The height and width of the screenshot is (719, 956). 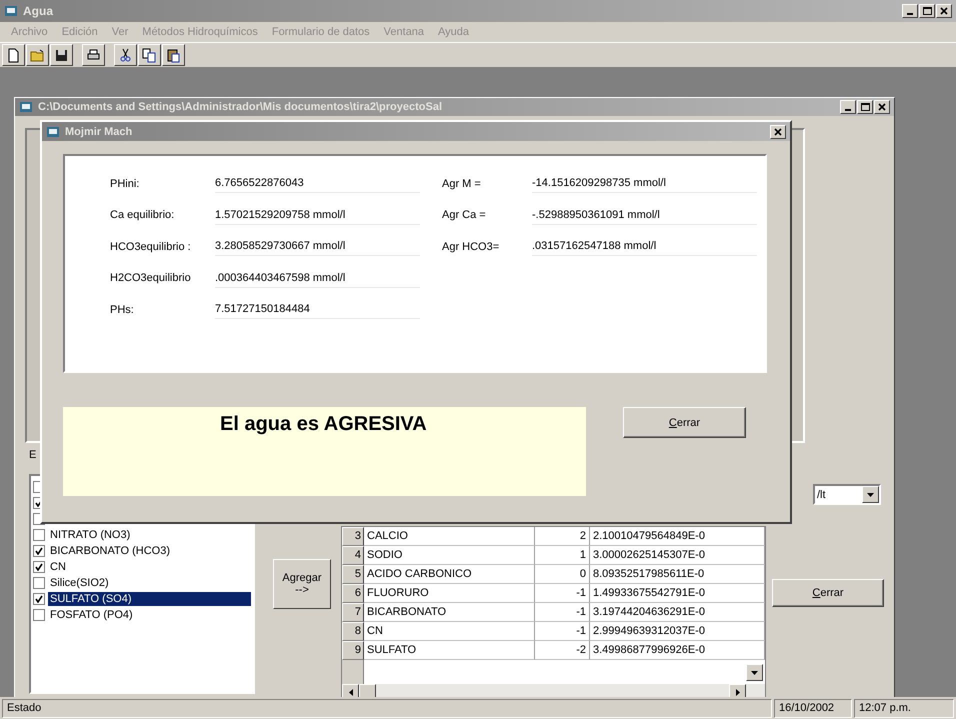 I want to click on status-date: 16/10/2002, so click(x=813, y=708).